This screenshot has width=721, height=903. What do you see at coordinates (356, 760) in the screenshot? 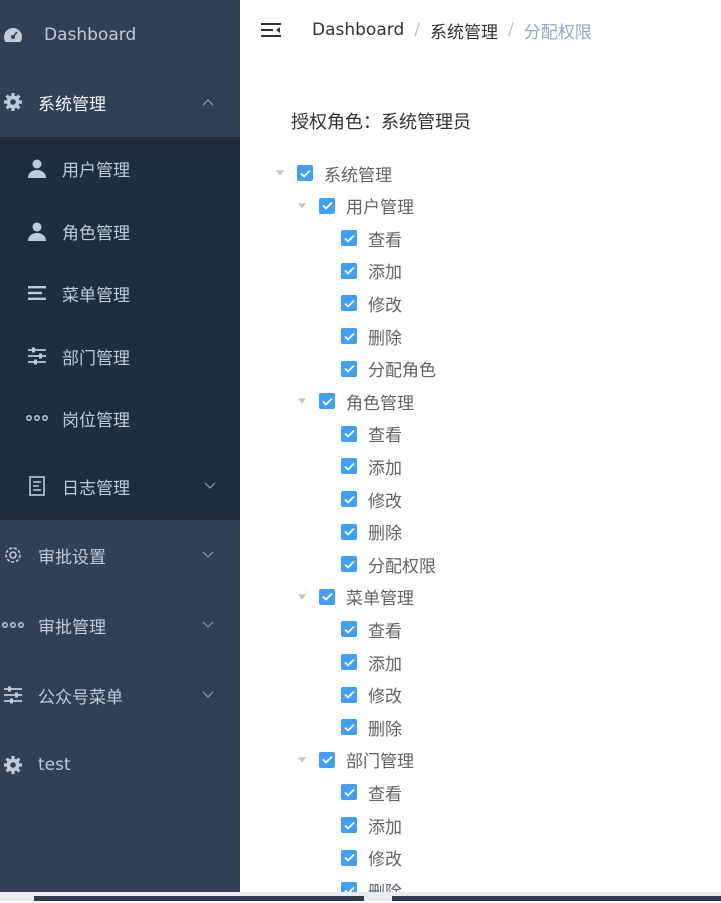
I see `tree-node-group: 部门管理` at bounding box center [356, 760].